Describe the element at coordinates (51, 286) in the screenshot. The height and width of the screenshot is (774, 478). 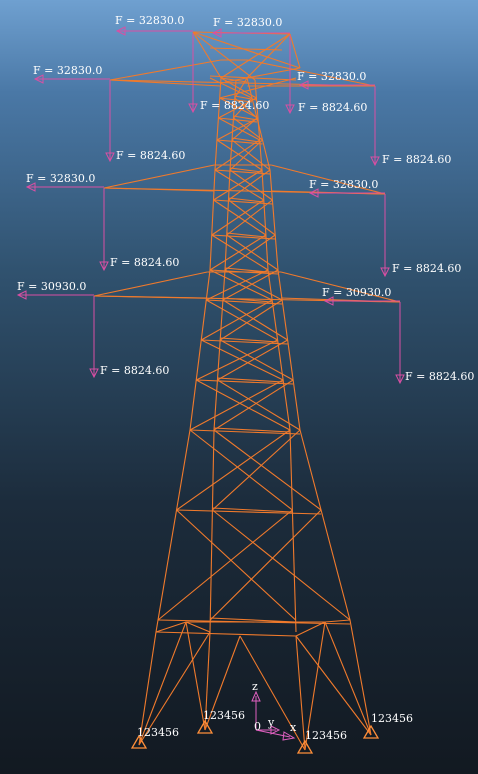
I see `load-label-h7: F = 30930.0` at that location.